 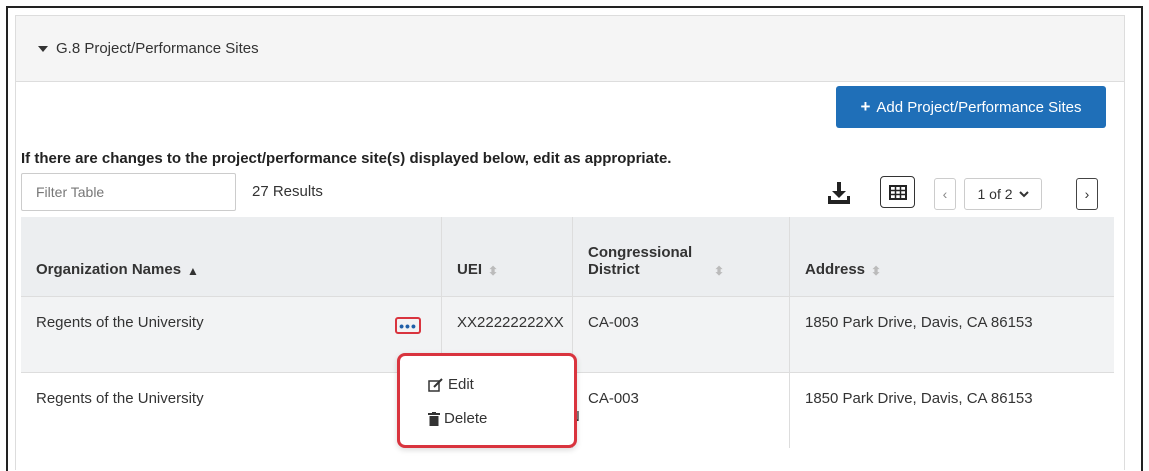 I want to click on row-actions-button: •••, so click(x=408, y=325).